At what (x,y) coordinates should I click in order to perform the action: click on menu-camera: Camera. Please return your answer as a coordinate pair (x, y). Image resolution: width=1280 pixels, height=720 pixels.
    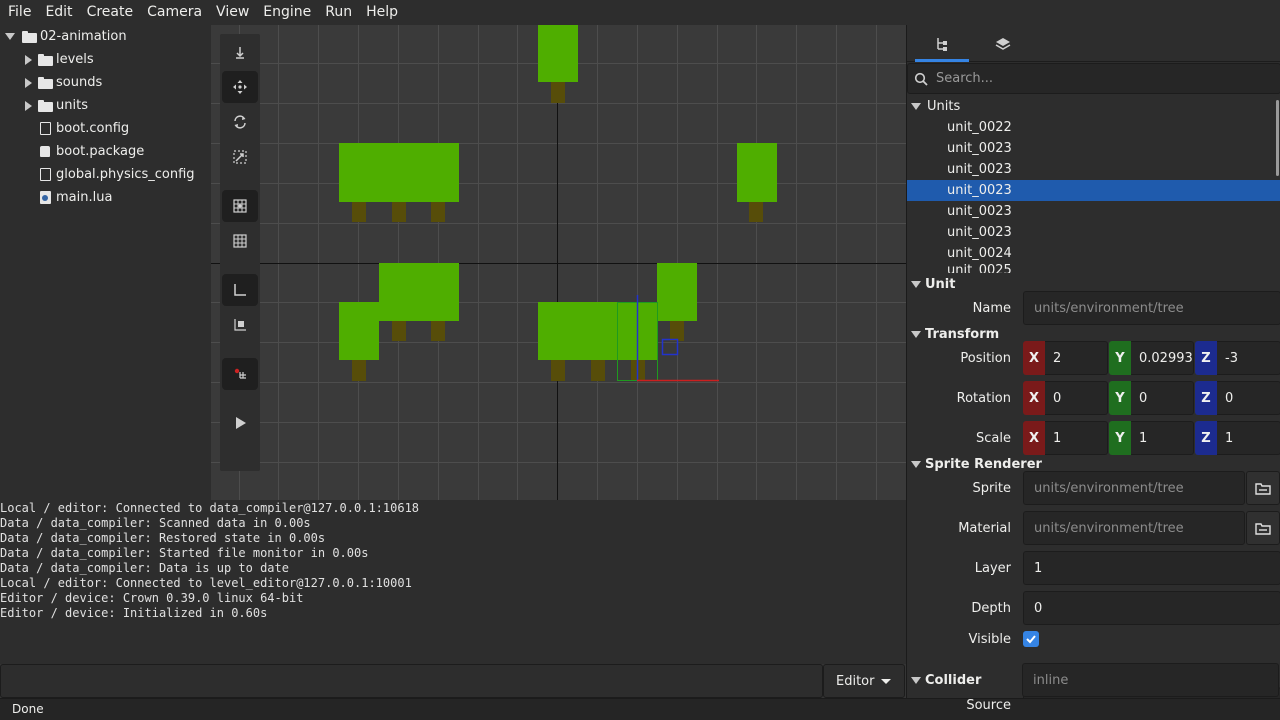
    Looking at the image, I should click on (174, 12).